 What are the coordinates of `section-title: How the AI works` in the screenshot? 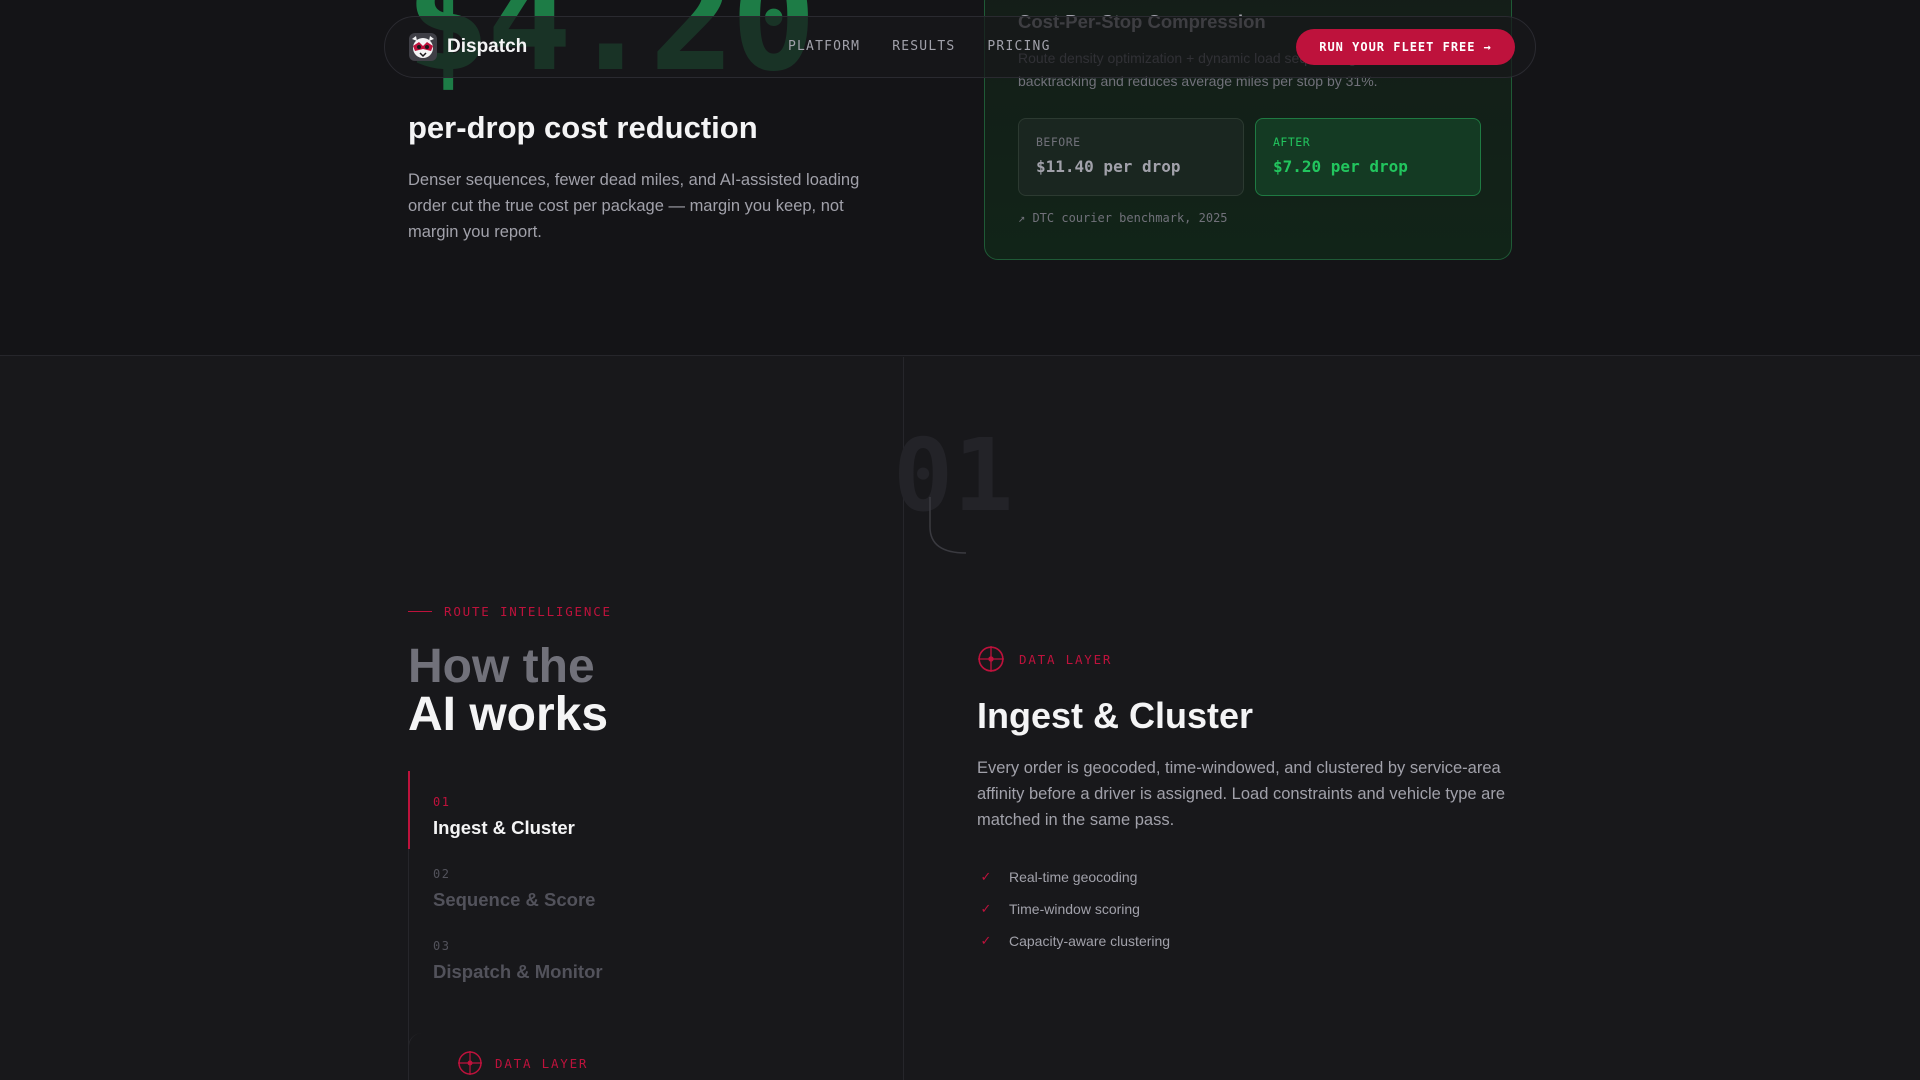 It's located at (508, 691).